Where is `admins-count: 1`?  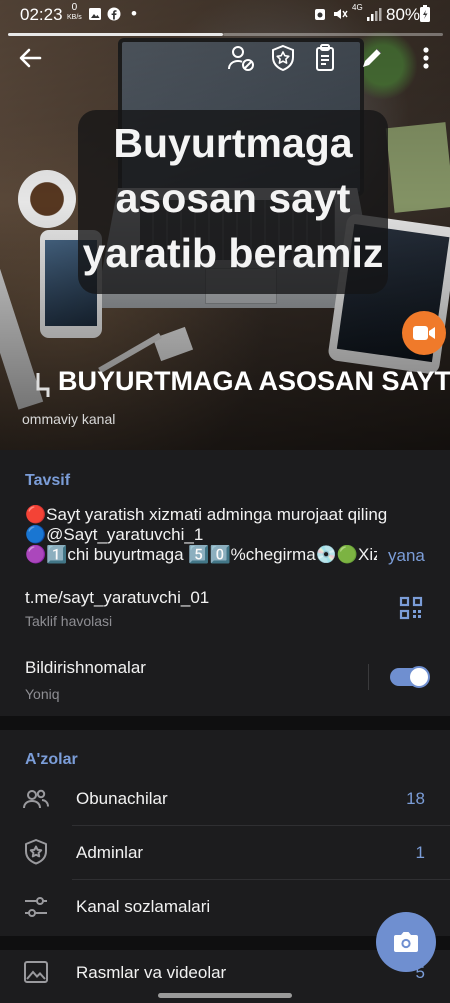
admins-count: 1 is located at coordinates (420, 852).